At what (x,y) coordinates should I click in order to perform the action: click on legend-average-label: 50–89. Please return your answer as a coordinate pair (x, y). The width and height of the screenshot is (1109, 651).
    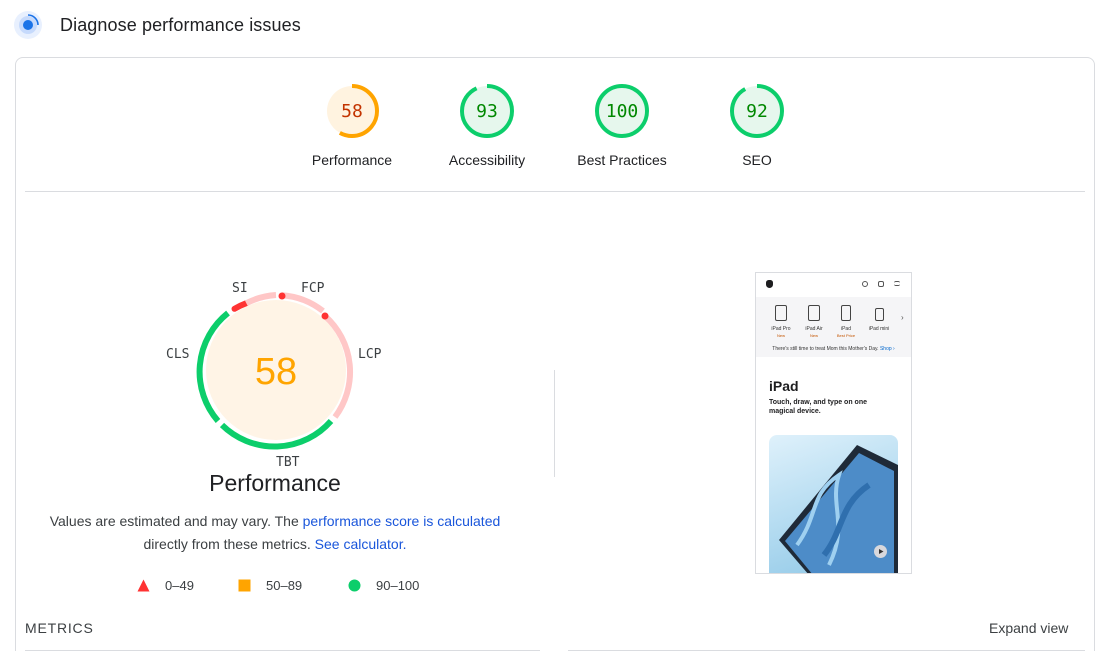
    Looking at the image, I should click on (284, 585).